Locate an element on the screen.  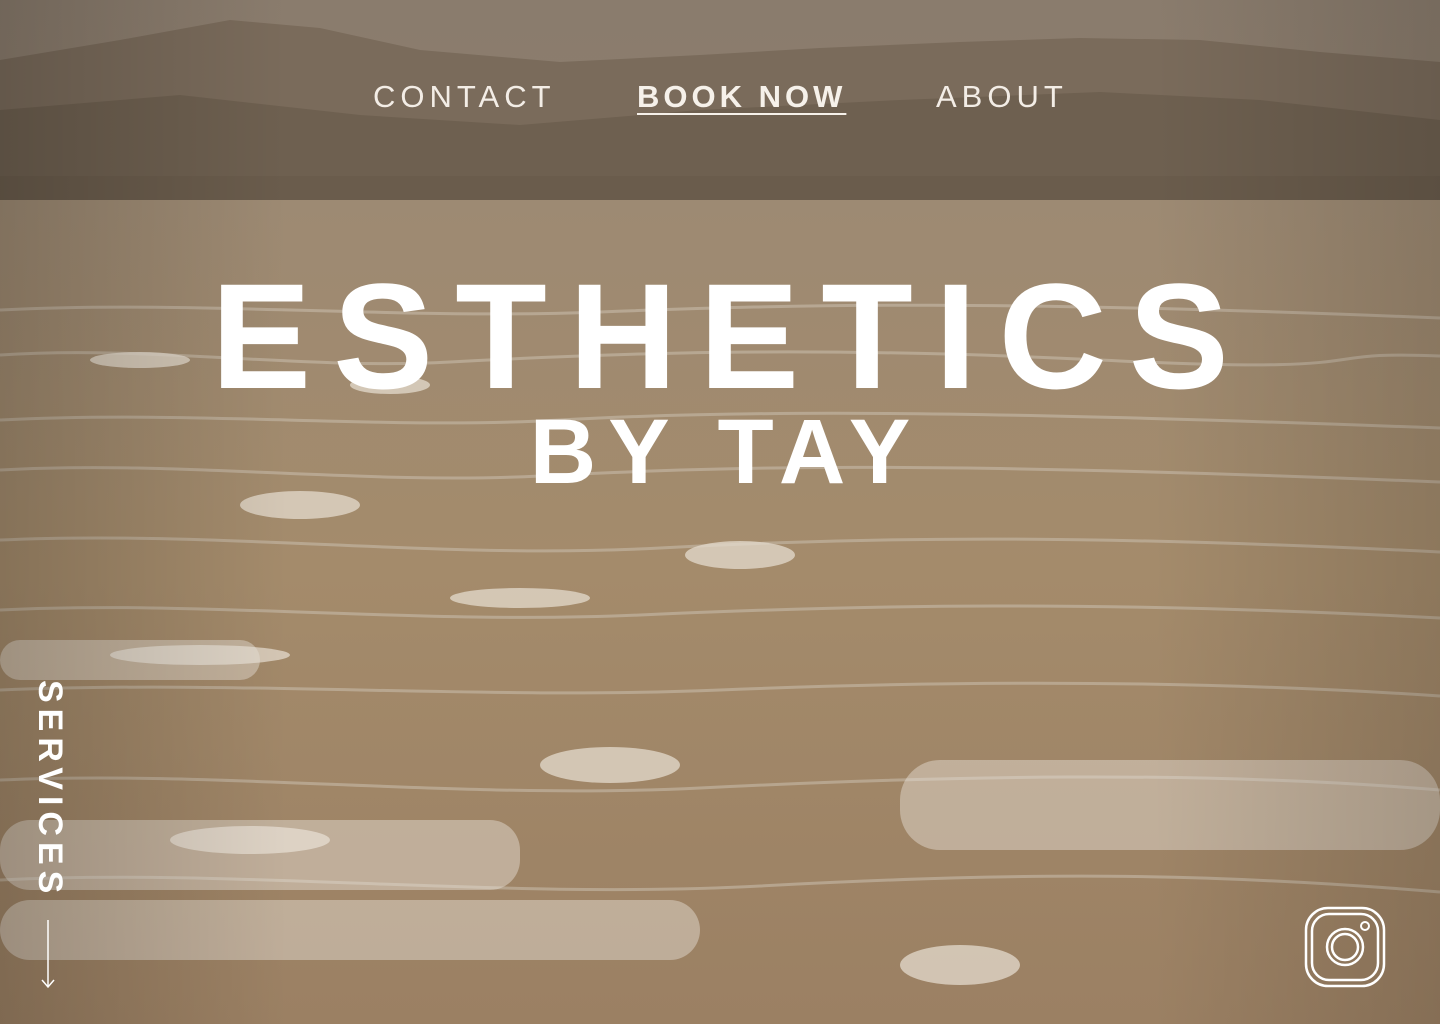
top-navigation: CONTACT BOOK NOW ABOUT is located at coordinates (720, 98).